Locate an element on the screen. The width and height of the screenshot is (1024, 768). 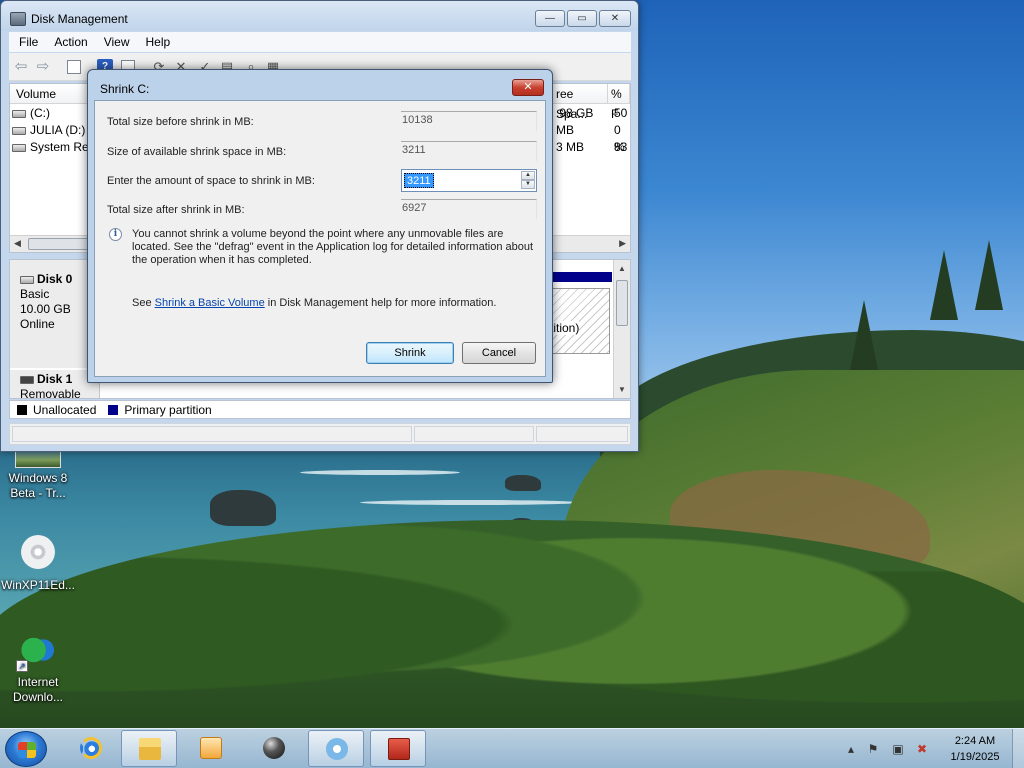
percent-free-cell: 0 % is located at coordinates (619, 138).